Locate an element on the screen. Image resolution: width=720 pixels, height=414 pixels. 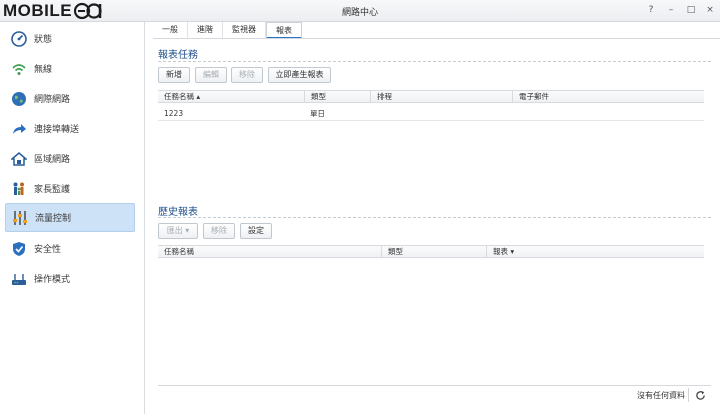
report-tasks-header: 任務名稱 ▴ 類型 排程 電子郵件 is located at coordinates (431, 96).